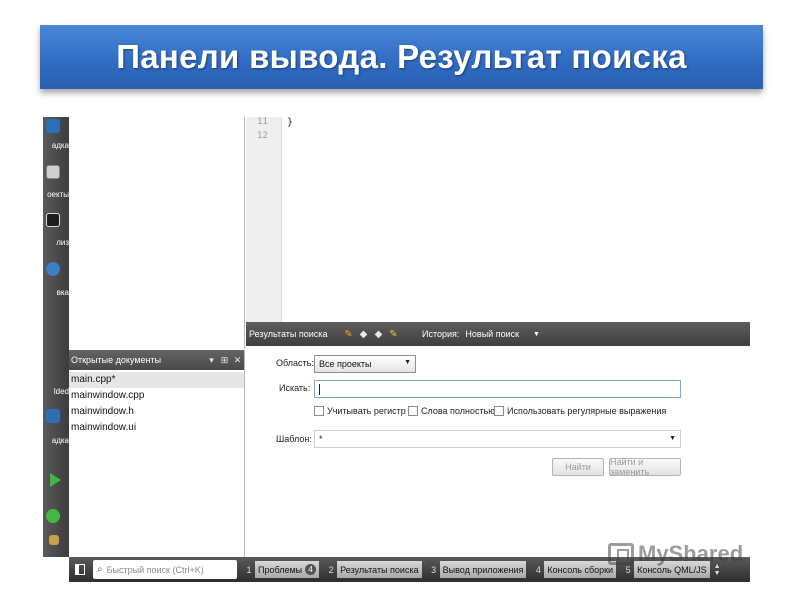 The width and height of the screenshot is (800, 600). What do you see at coordinates (262, 136) in the screenshot?
I see `line-number: 12` at bounding box center [262, 136].